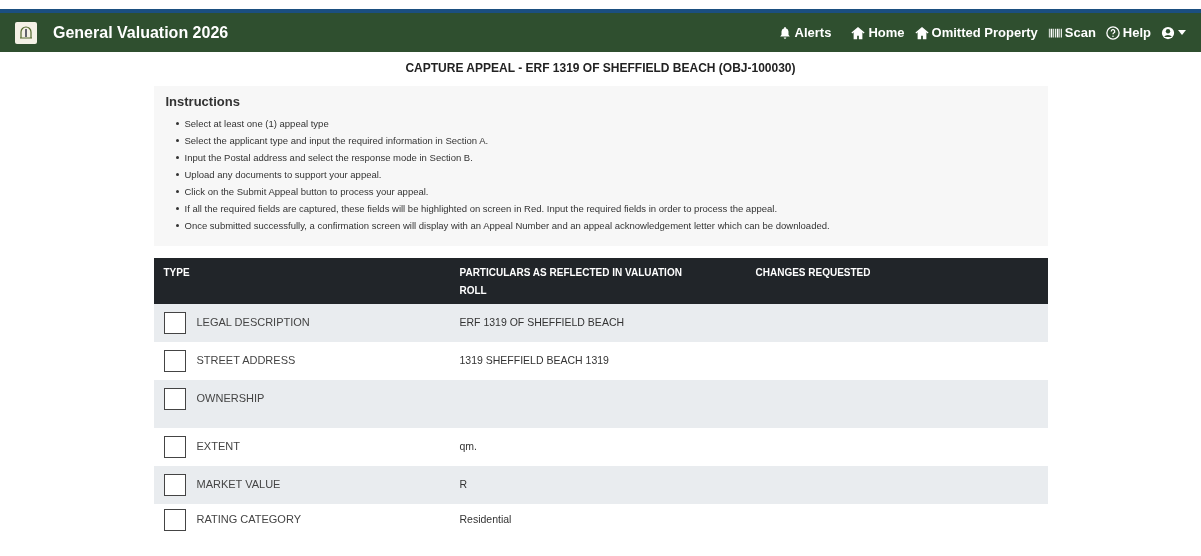 This screenshot has height=556, width=1201. What do you see at coordinates (1128, 32) in the screenshot?
I see `nav-link: Help` at bounding box center [1128, 32].